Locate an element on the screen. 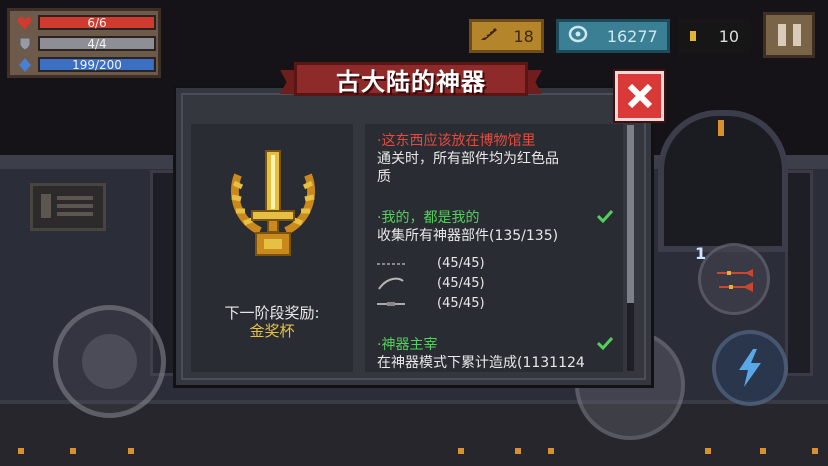 Image resolution: width=828 pixels, height=466 pixels. gems-counter: 16277 is located at coordinates (613, 36).